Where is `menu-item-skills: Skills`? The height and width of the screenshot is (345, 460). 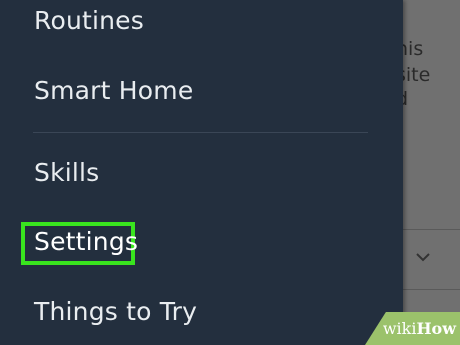
menu-item-skills: Skills is located at coordinates (66, 173).